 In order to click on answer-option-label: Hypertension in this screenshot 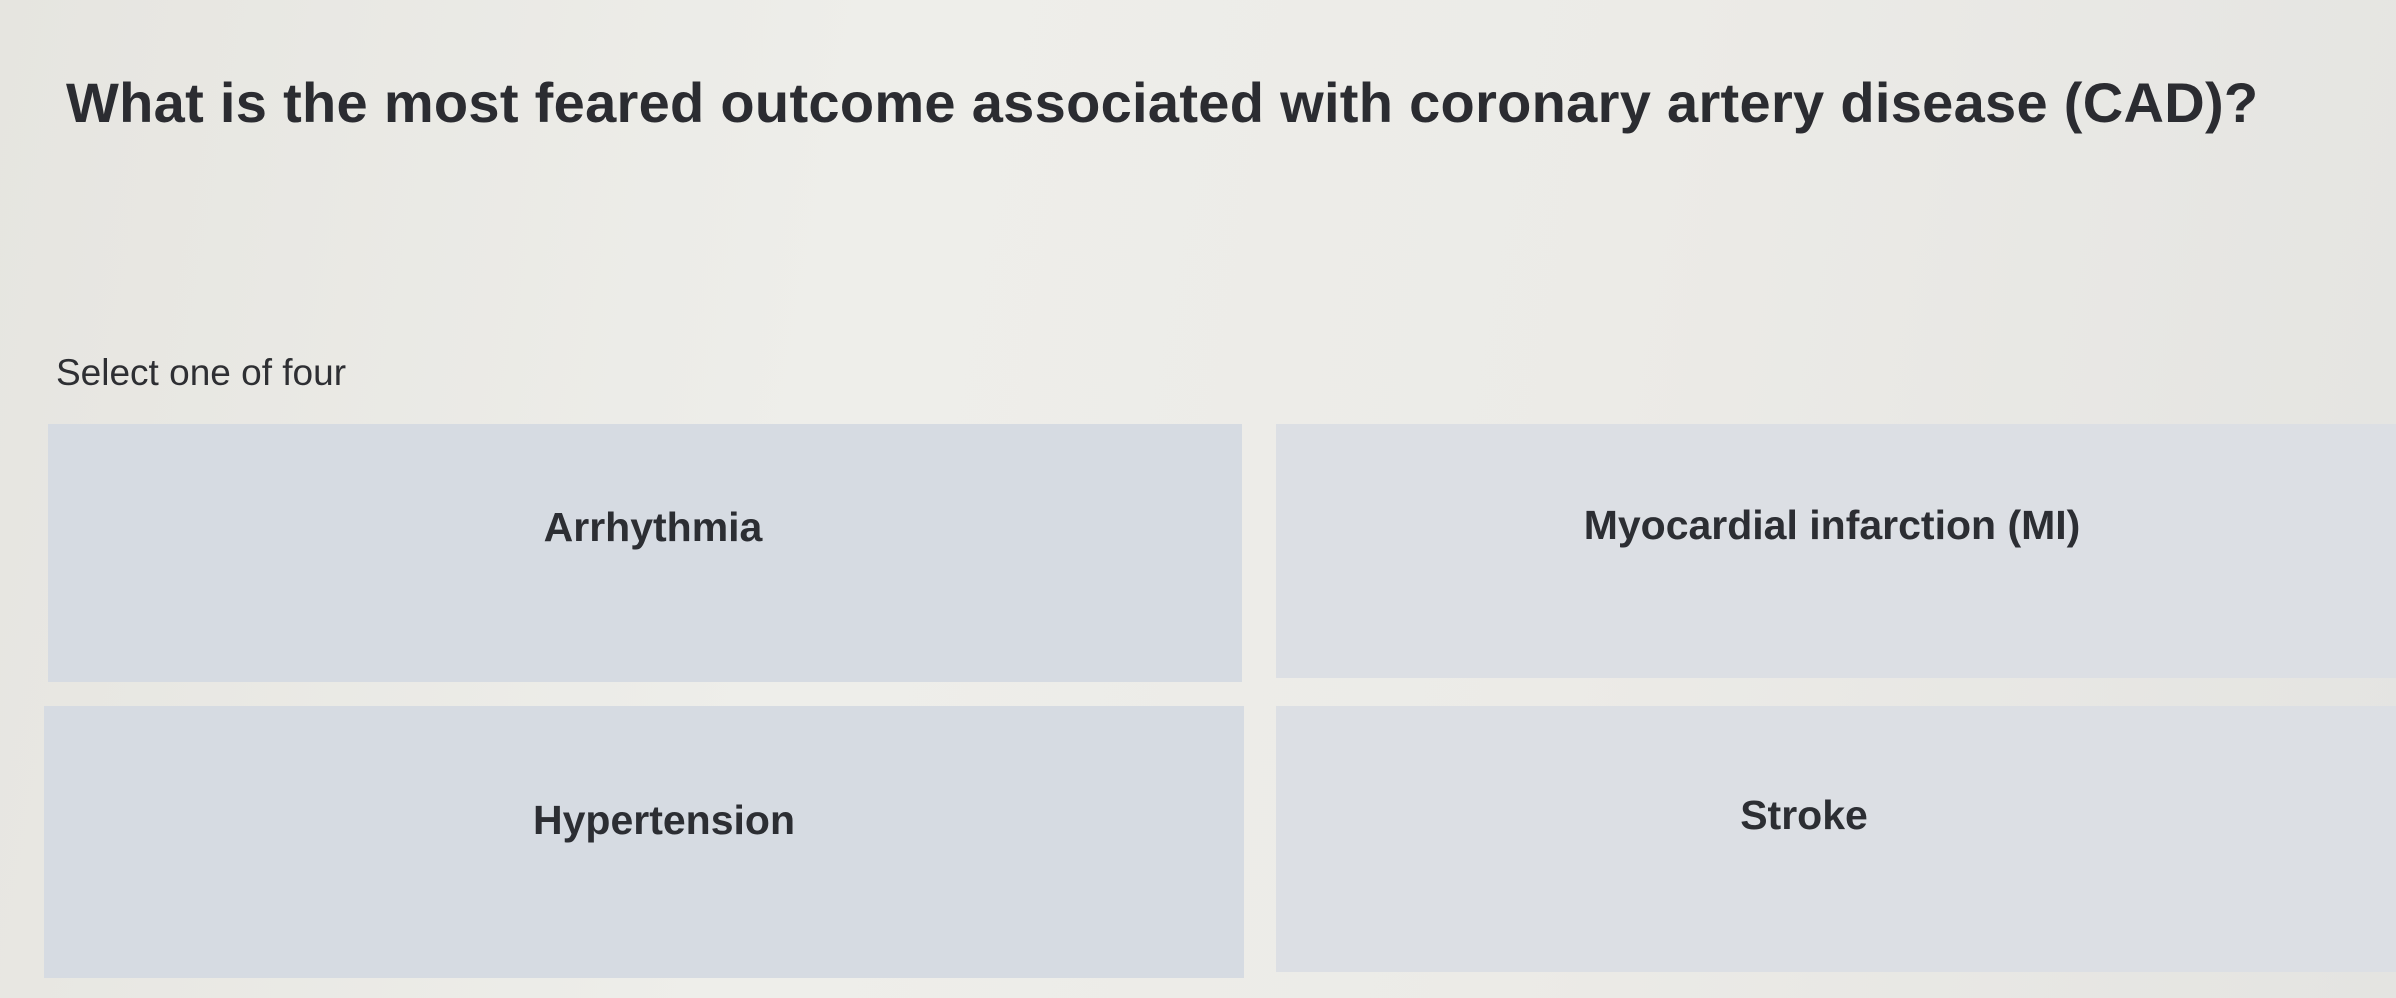, I will do `click(664, 819)`.